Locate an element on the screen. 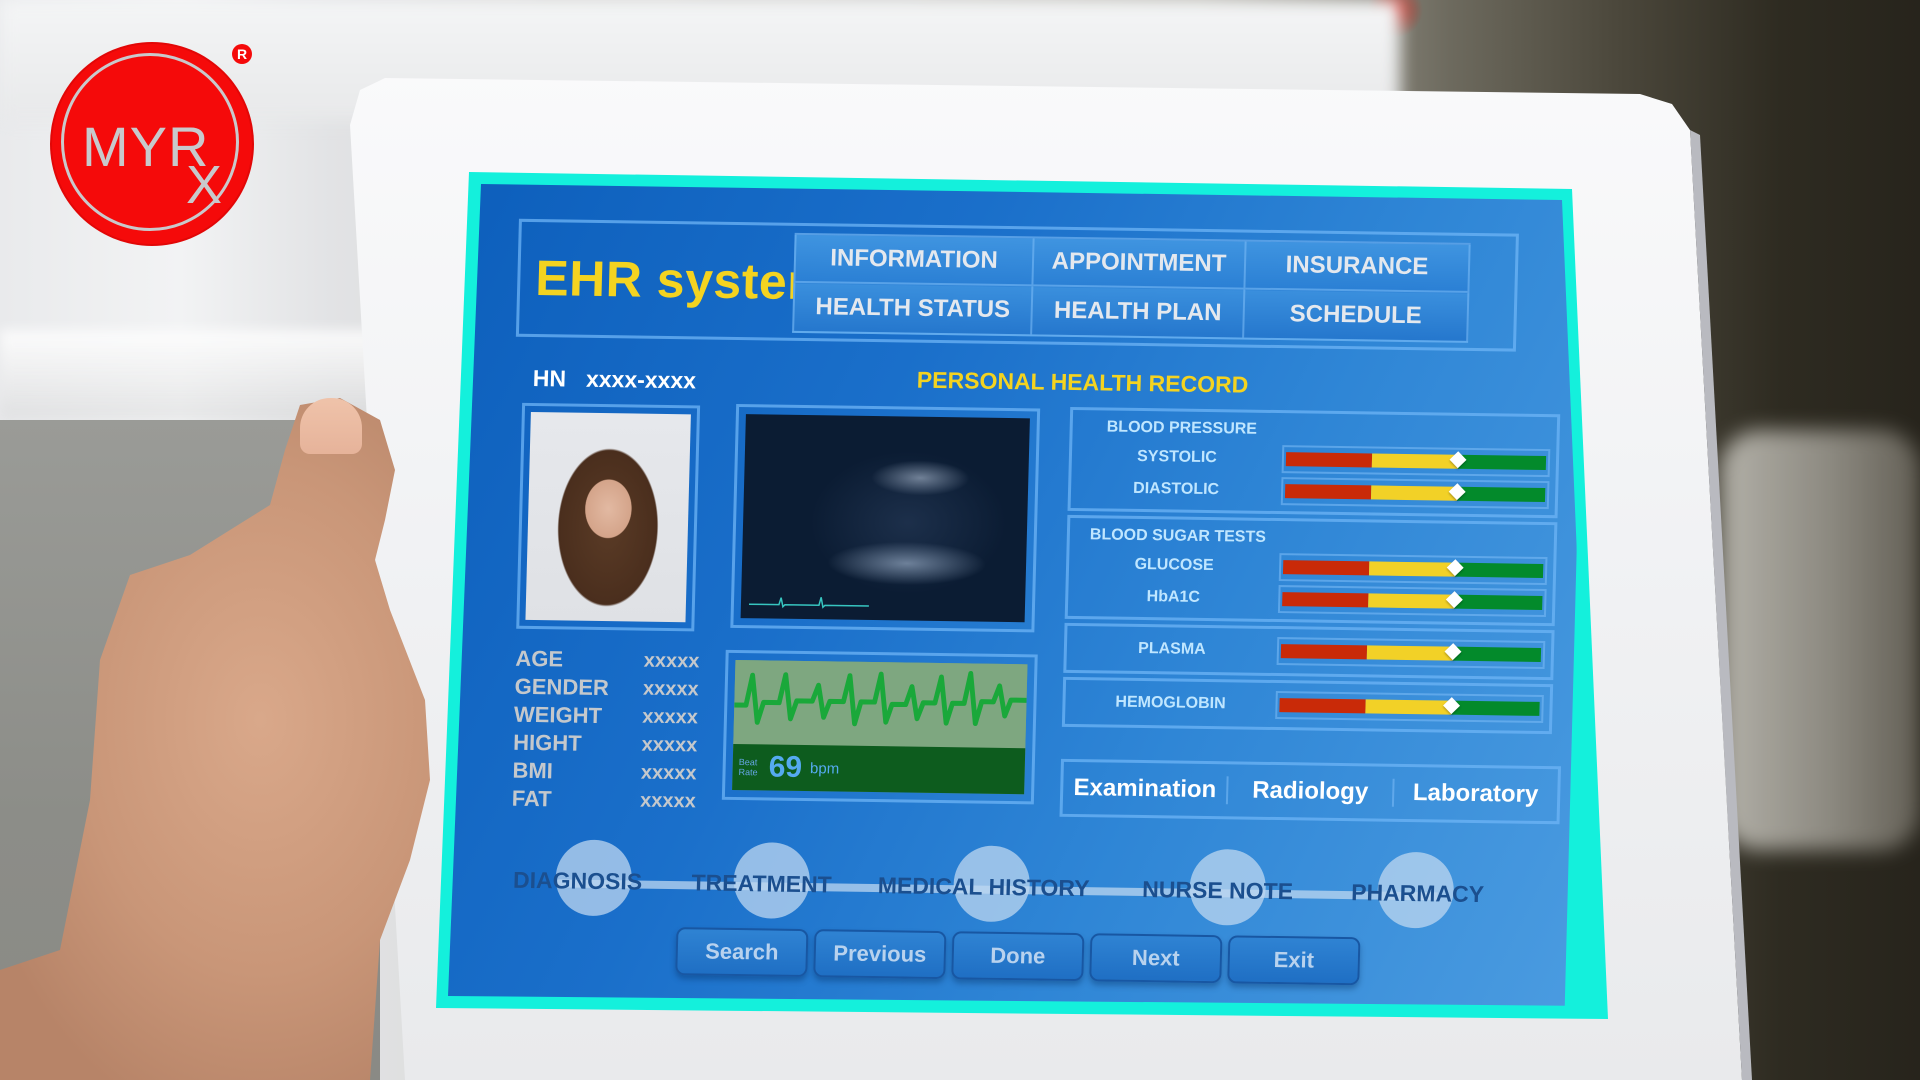 The height and width of the screenshot is (1080, 1920). patient-photo-frame is located at coordinates (608, 517).